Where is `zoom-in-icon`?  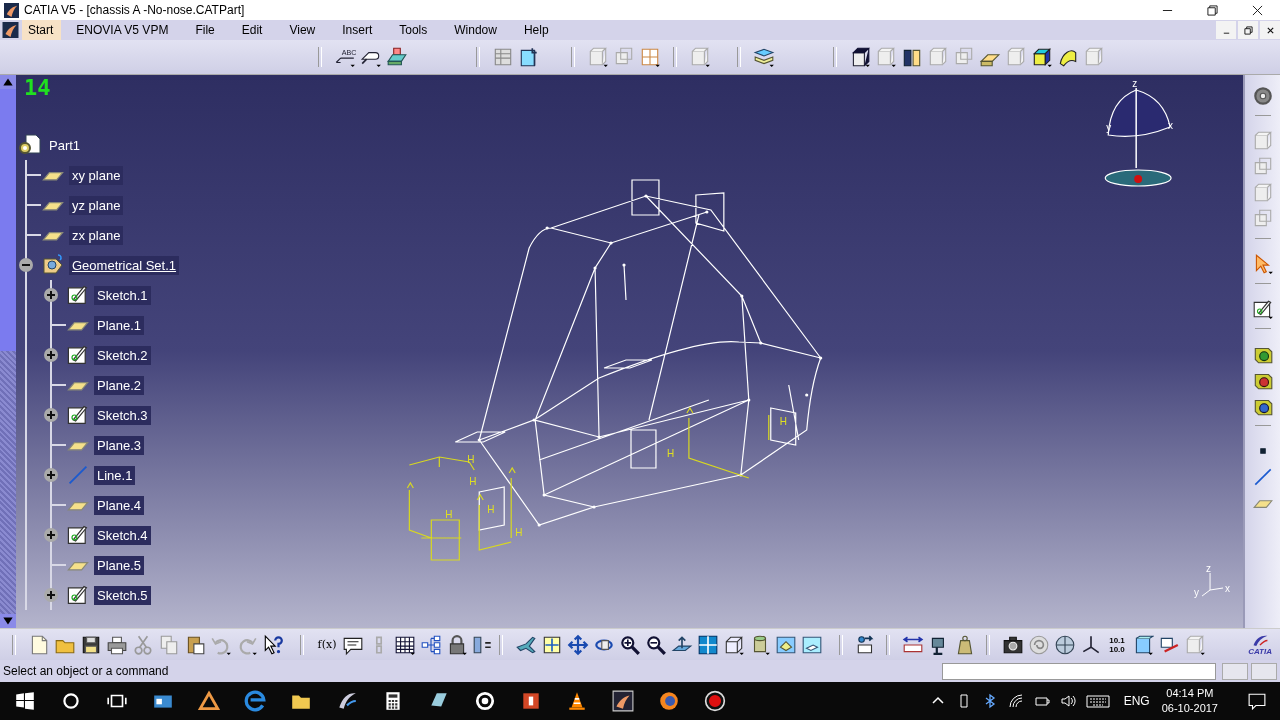 zoom-in-icon is located at coordinates (630, 644).